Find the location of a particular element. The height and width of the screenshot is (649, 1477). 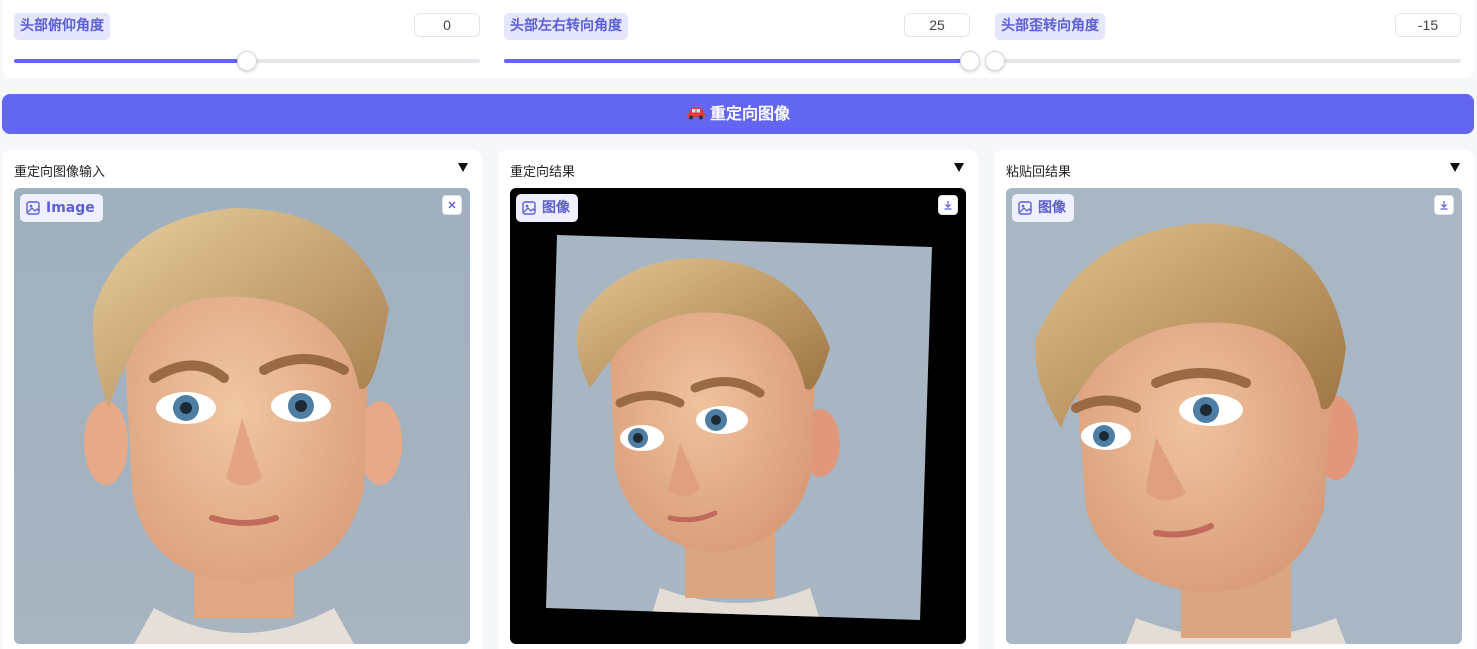

retarget-button-label: 重定向图像 is located at coordinates (749, 113).